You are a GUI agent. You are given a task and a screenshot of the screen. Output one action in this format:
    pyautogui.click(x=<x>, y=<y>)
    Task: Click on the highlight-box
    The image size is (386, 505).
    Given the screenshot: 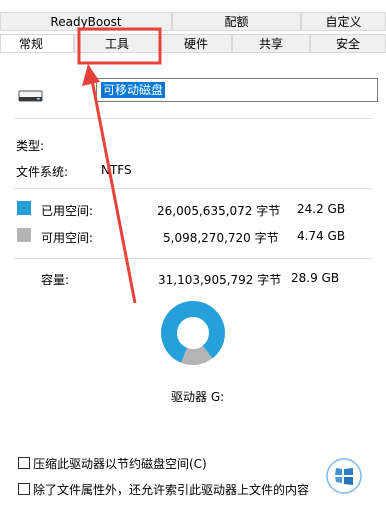 What is the action you would take?
    pyautogui.click(x=119, y=46)
    